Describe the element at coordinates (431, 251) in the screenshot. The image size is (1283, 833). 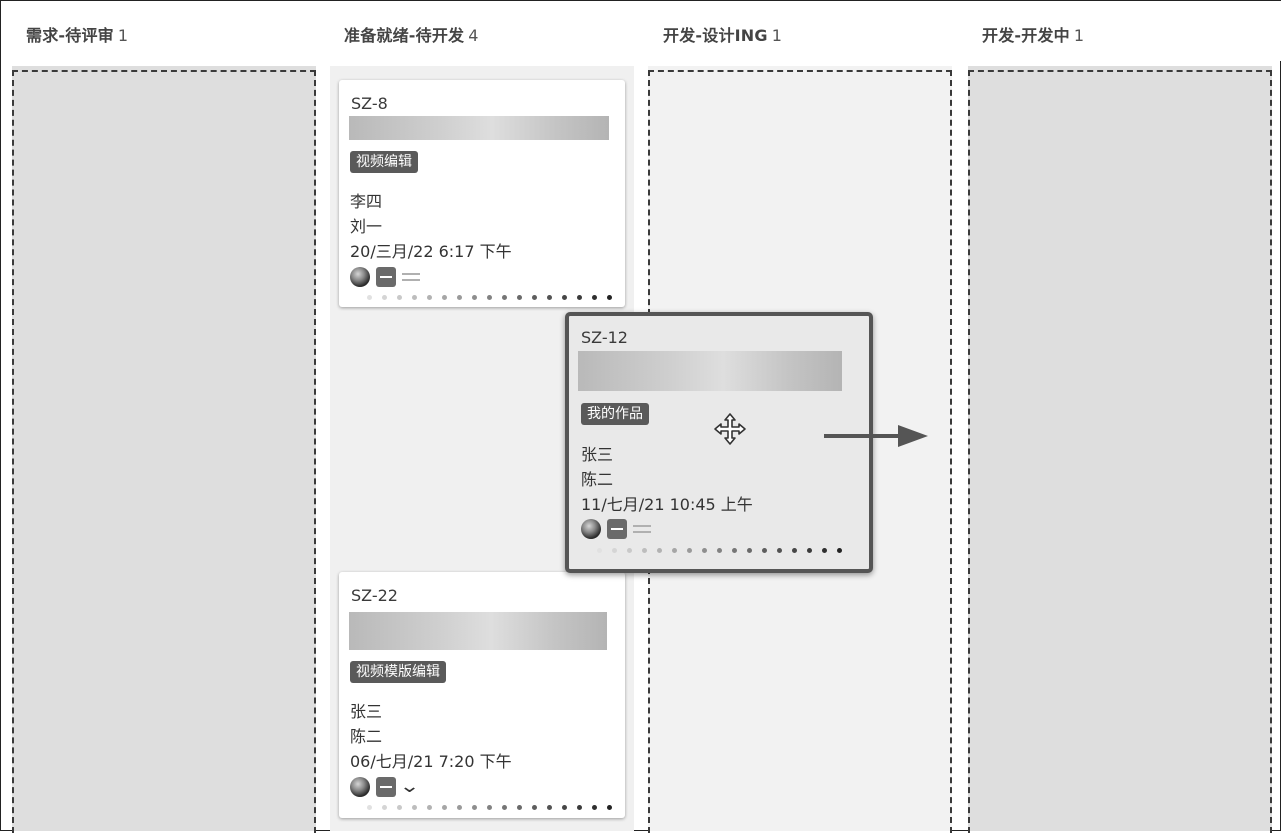
I see `issue-date: 20/三月/22 6:17 下午` at that location.